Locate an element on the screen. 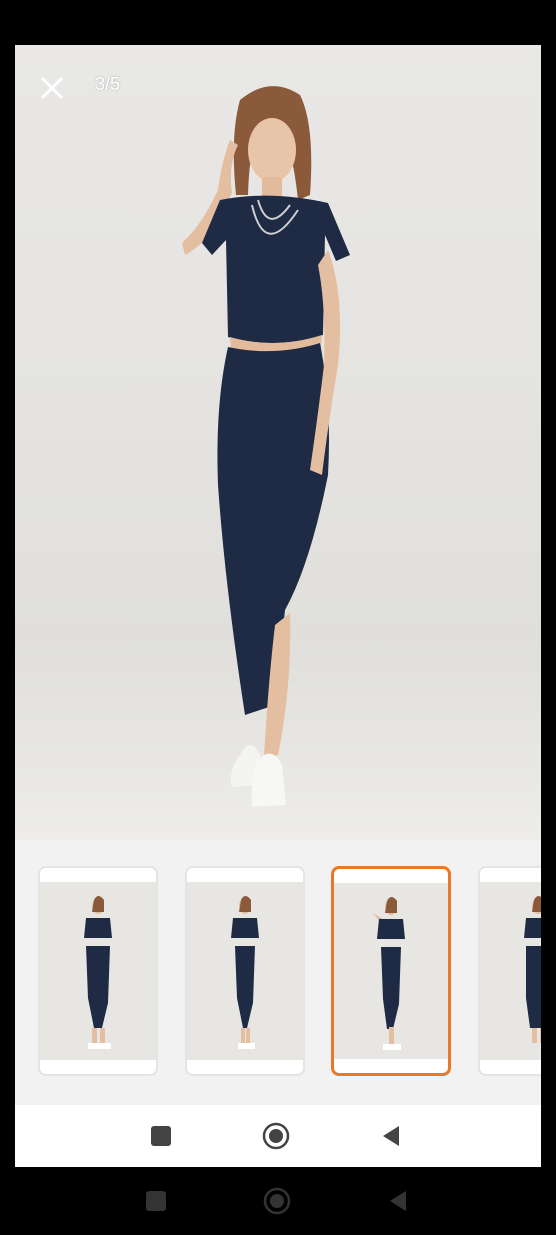 The image size is (556, 1235). system-home-button is located at coordinates (277, 1201).